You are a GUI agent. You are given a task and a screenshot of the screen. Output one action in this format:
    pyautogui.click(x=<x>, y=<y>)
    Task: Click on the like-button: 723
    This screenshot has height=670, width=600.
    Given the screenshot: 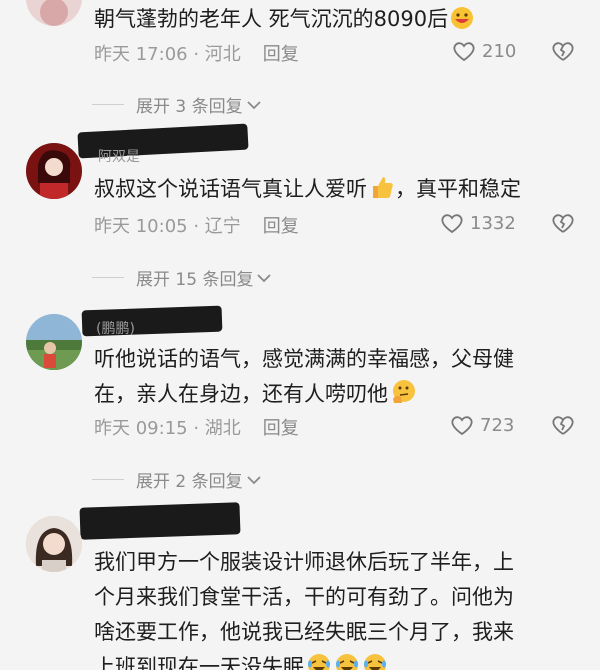 What is the action you would take?
    pyautogui.click(x=482, y=425)
    